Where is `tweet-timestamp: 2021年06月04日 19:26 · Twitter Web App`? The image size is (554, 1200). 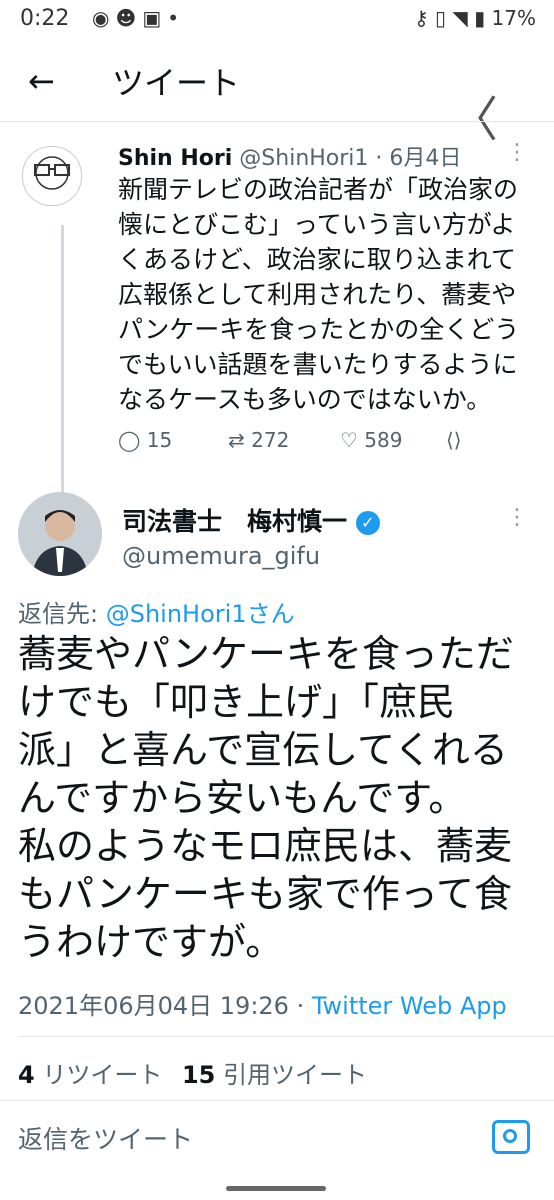
tweet-timestamp: 2021年06月04日 19:26 · Twitter Web App is located at coordinates (262, 1003).